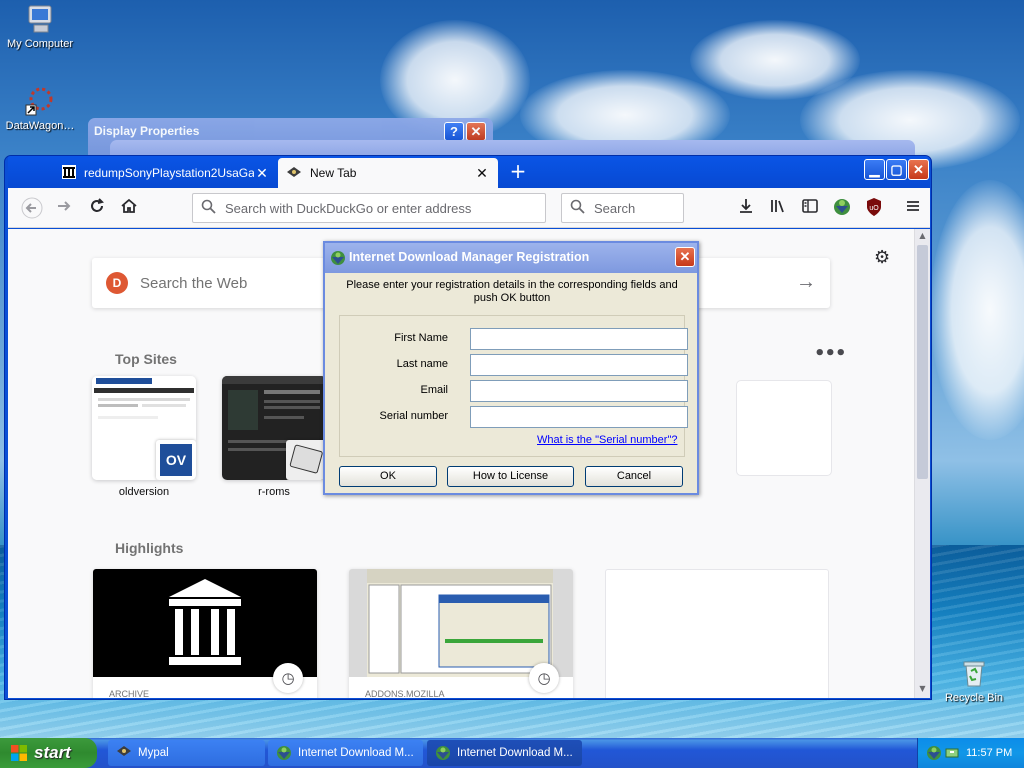 The height and width of the screenshot is (768, 1024). What do you see at coordinates (40, 44) in the screenshot?
I see `desktop-icon-label: My Computer` at bounding box center [40, 44].